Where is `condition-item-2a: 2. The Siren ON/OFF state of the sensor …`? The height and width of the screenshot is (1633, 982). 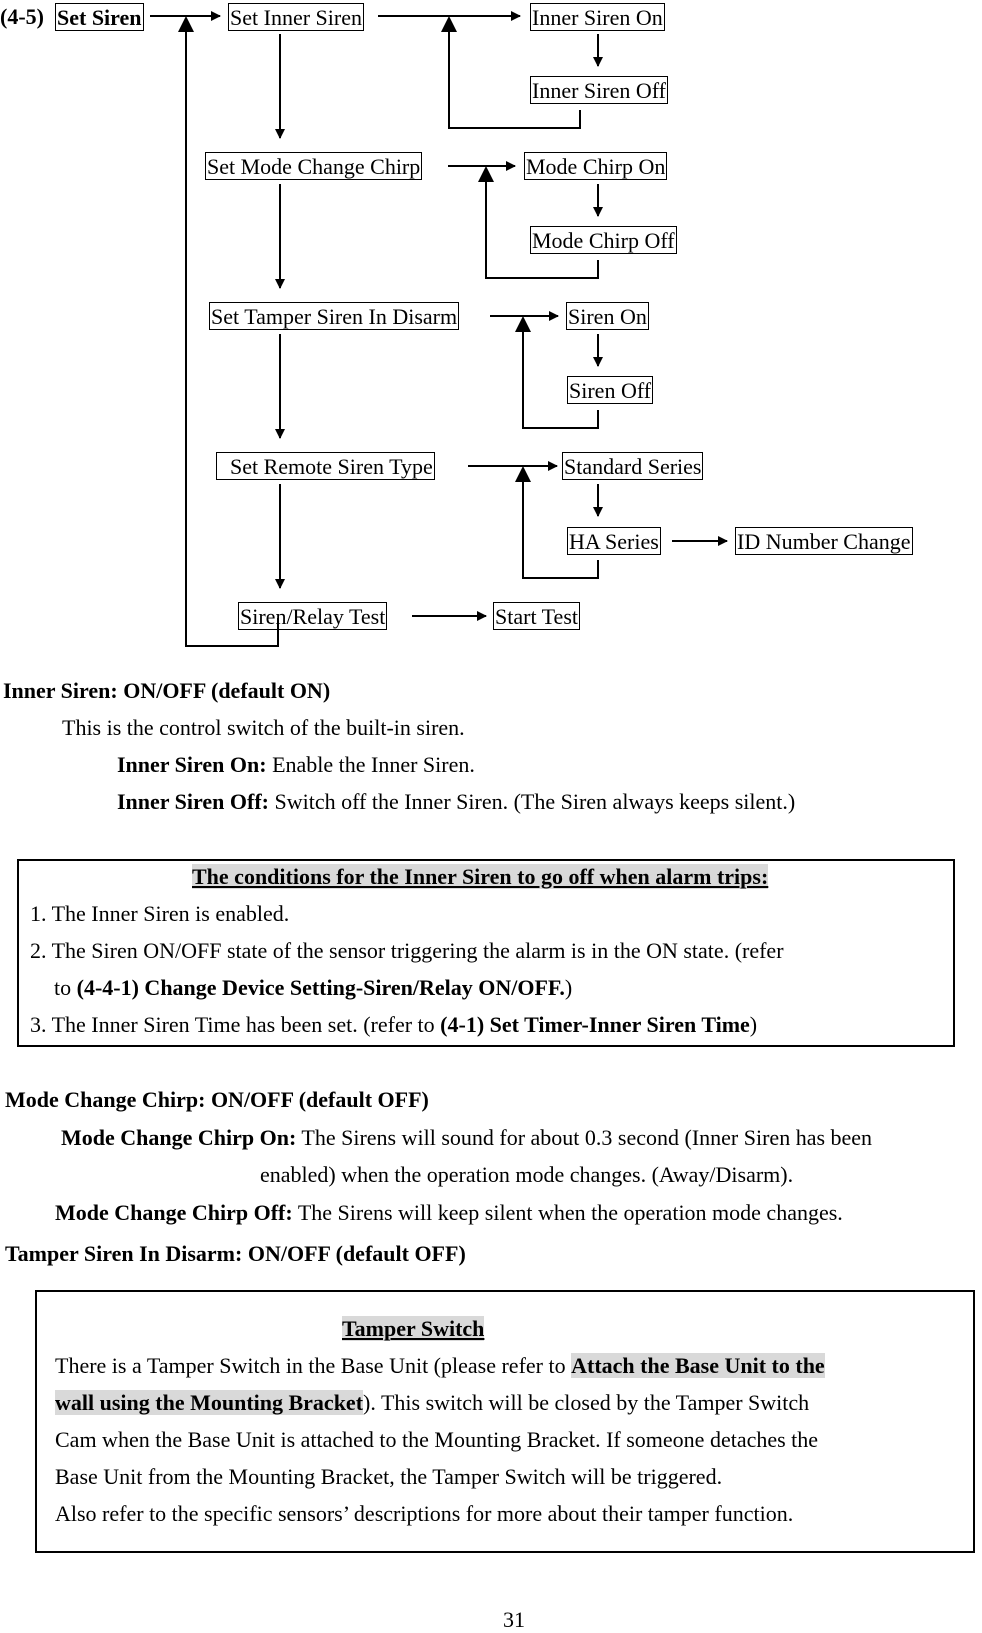
condition-item-2a: 2. The Siren ON/OFF state of the sensor … is located at coordinates (407, 950).